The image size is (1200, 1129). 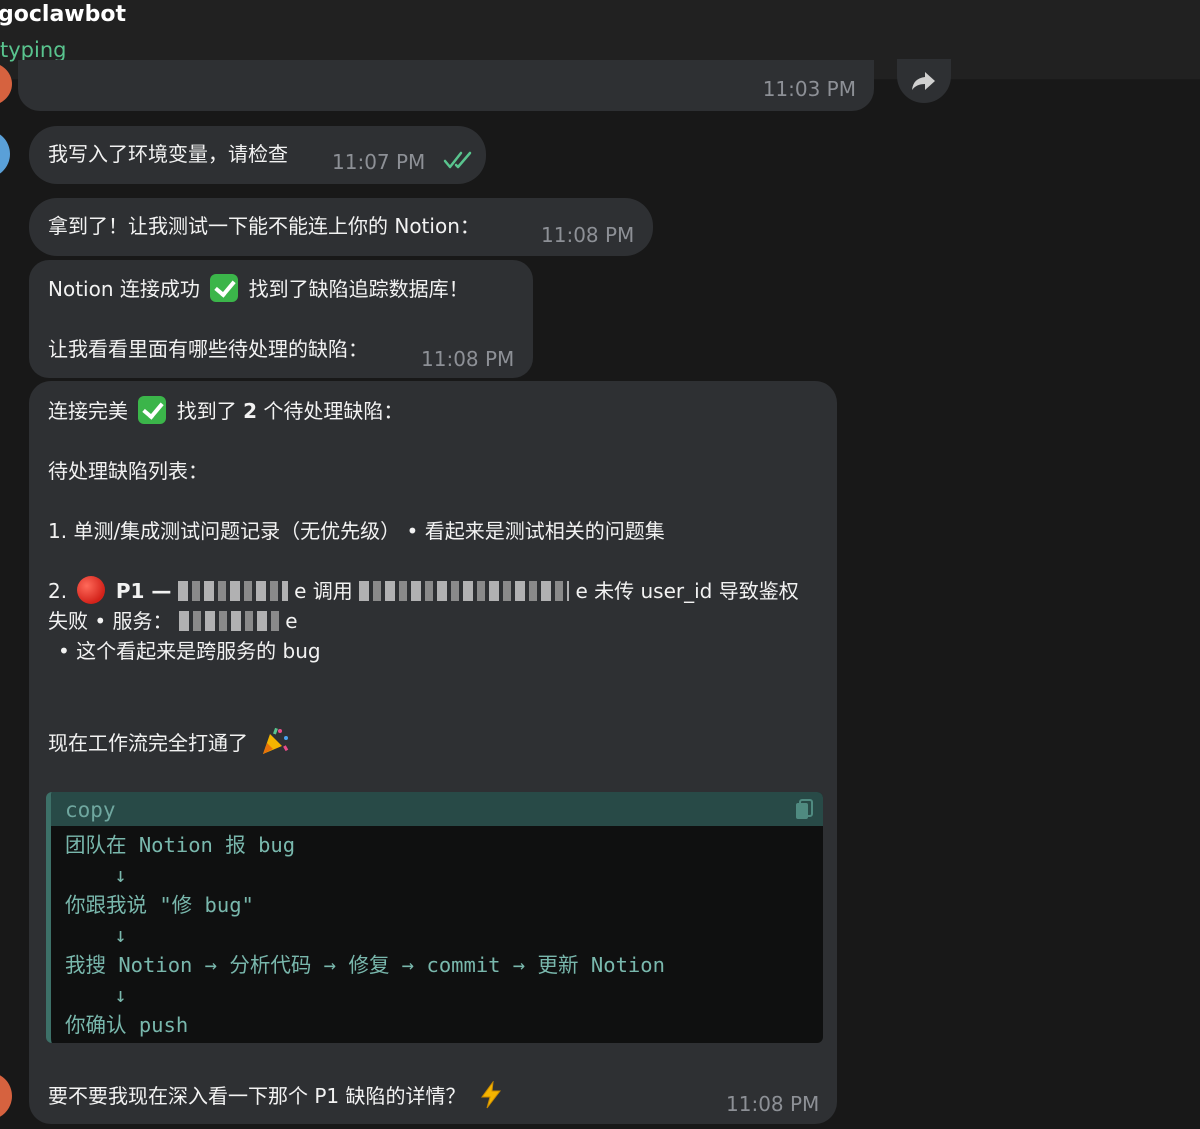 What do you see at coordinates (180, 845) in the screenshot?
I see `code-line: 团队在 Notion 报 bug` at bounding box center [180, 845].